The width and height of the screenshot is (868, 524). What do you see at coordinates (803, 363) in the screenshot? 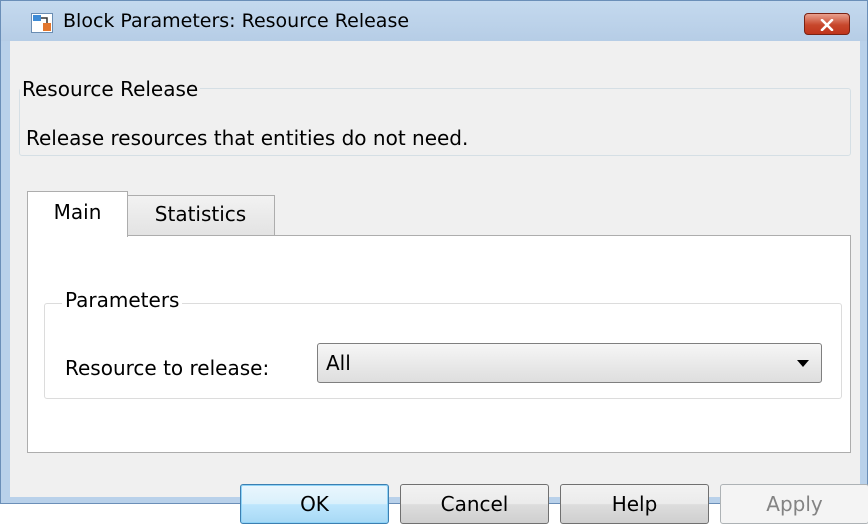
I see `chevron-down-icon` at bounding box center [803, 363].